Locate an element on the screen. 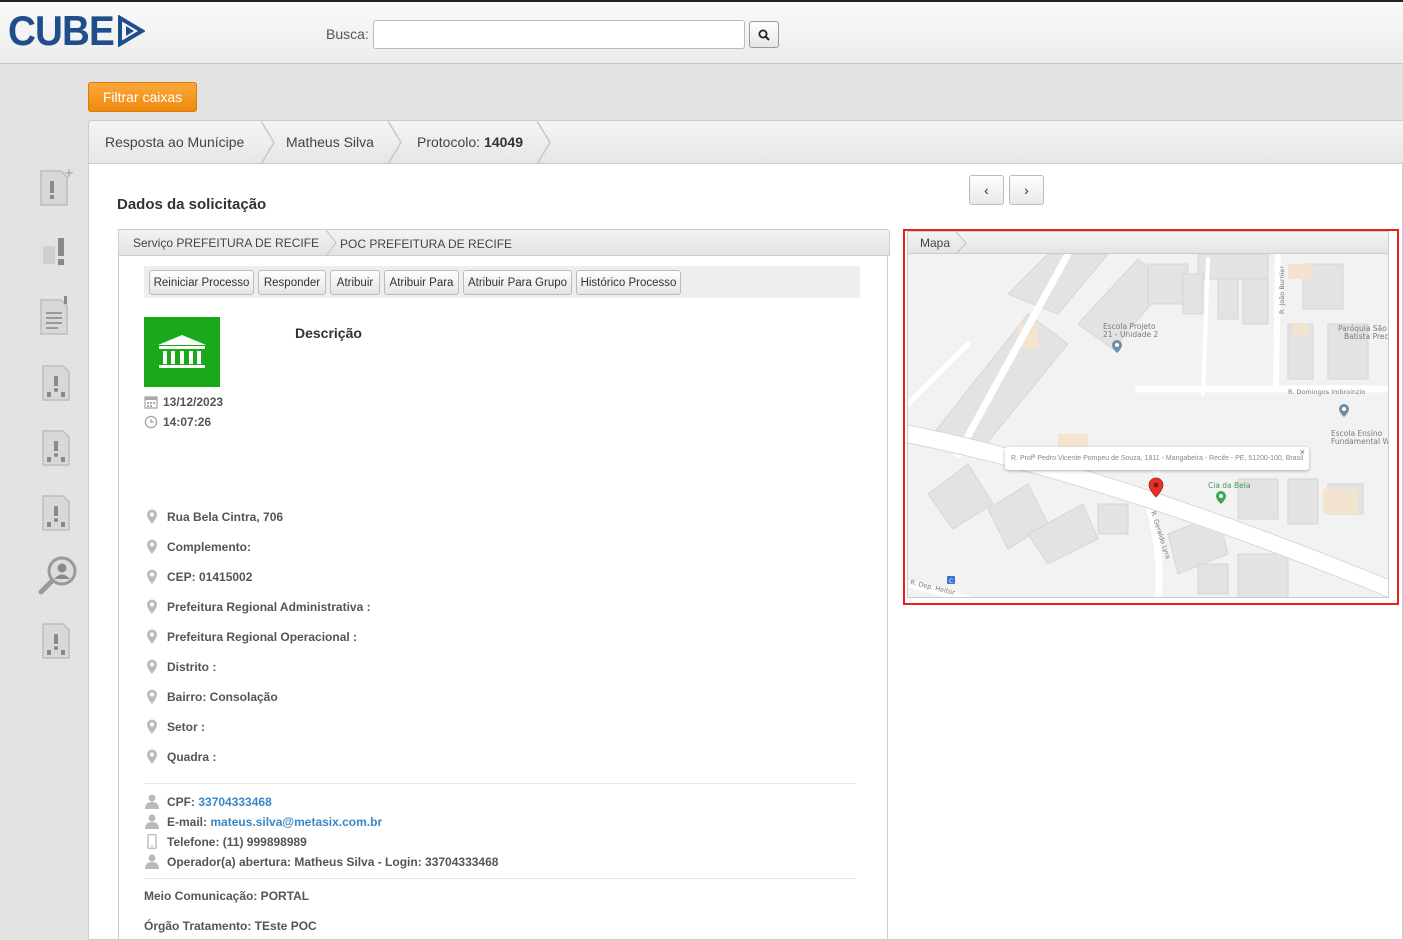  alert-icon is located at coordinates (57, 252).